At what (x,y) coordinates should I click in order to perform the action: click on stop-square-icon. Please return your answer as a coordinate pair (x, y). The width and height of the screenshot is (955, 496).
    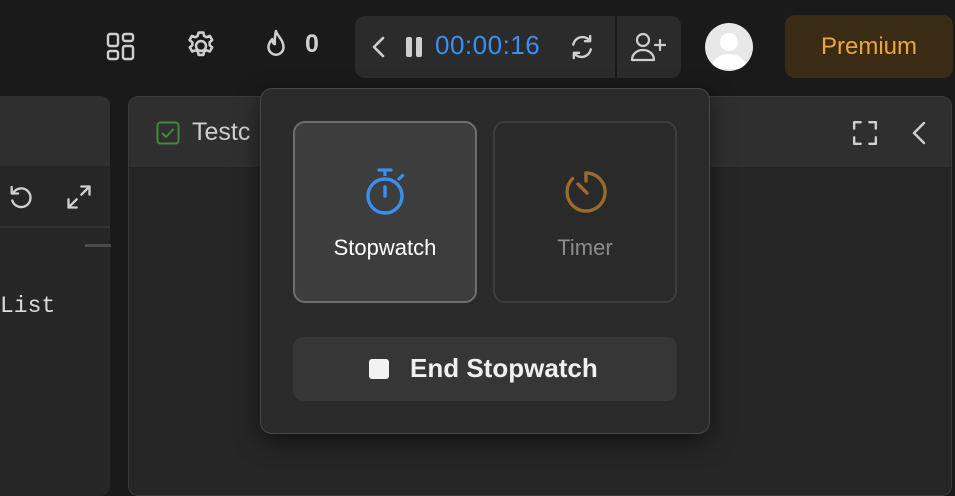
    Looking at the image, I should click on (379, 369).